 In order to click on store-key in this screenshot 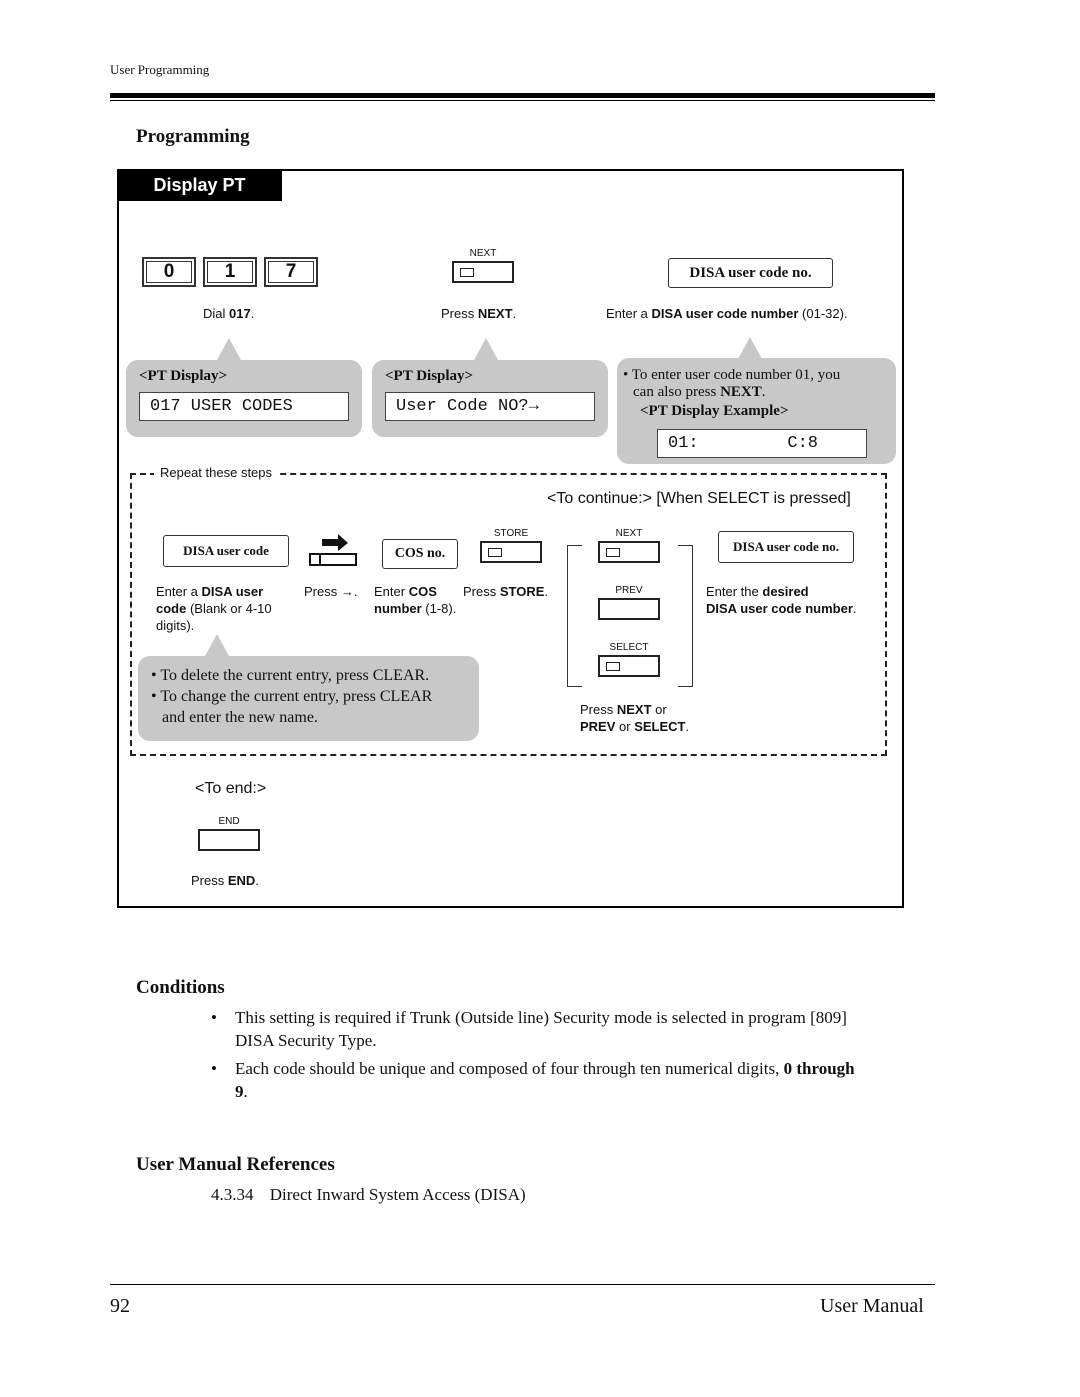, I will do `click(511, 552)`.